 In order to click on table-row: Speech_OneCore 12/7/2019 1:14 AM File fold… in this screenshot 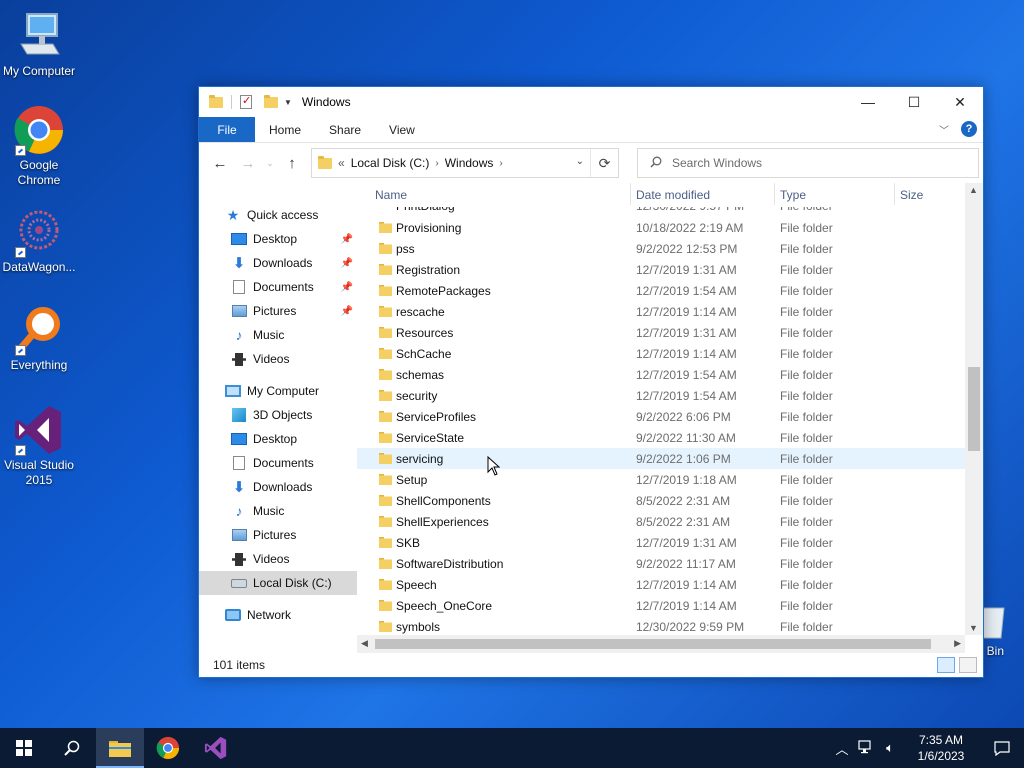, I will do `click(661, 605)`.